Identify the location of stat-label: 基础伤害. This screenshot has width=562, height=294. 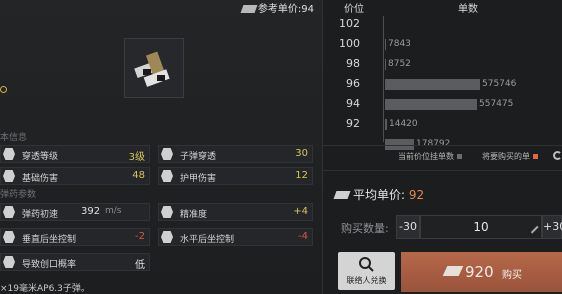
(40, 179).